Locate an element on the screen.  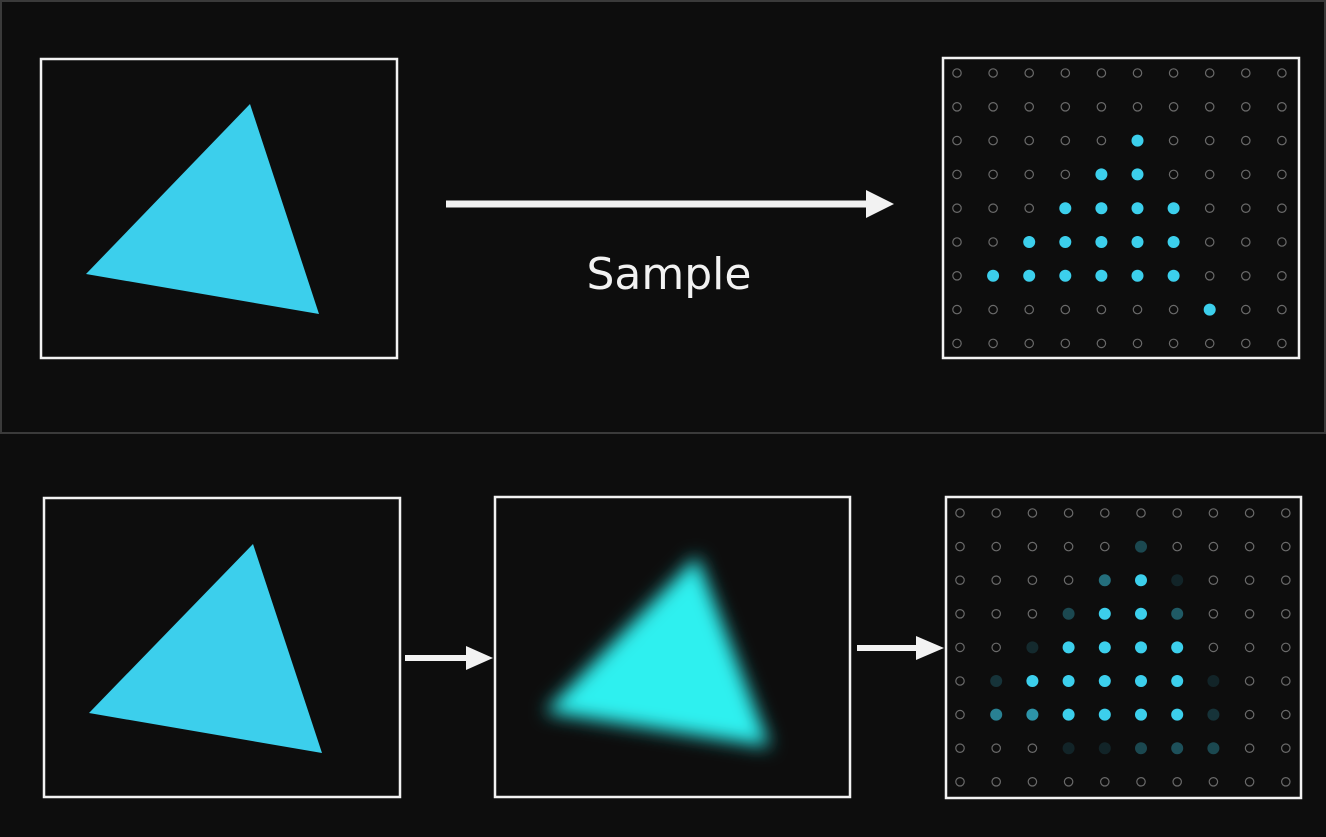
triangle-shape-top is located at coordinates (202, 209).